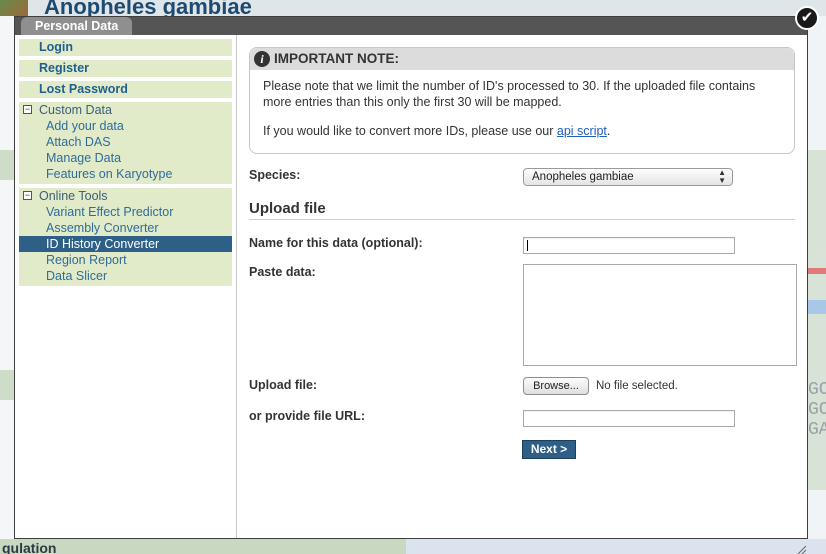  I want to click on sidebar-link-lost-password: Lost Password, so click(125, 89).